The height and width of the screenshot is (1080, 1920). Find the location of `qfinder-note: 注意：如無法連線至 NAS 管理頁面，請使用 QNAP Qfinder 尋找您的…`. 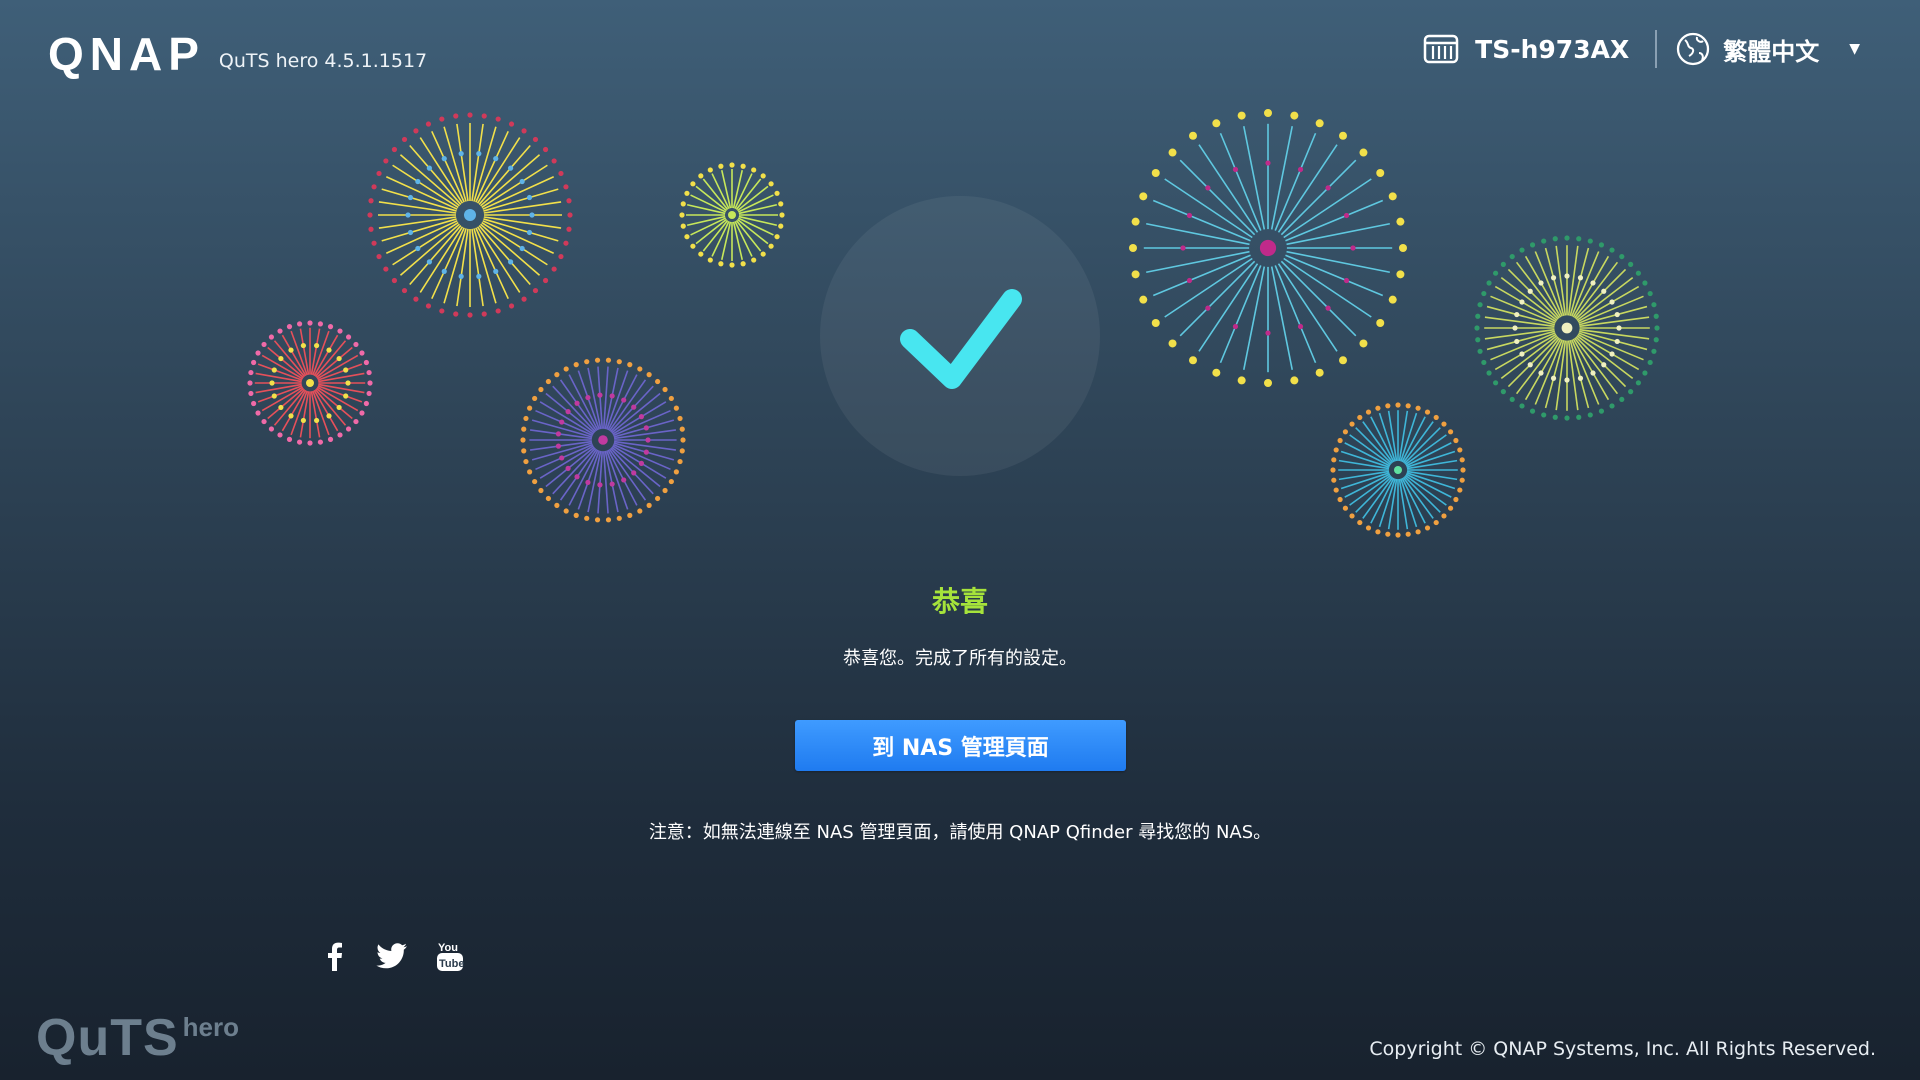

qfinder-note: 注意：如無法連線至 NAS 管理頁面，請使用 QNAP Qfinder 尋找您的… is located at coordinates (960, 832).